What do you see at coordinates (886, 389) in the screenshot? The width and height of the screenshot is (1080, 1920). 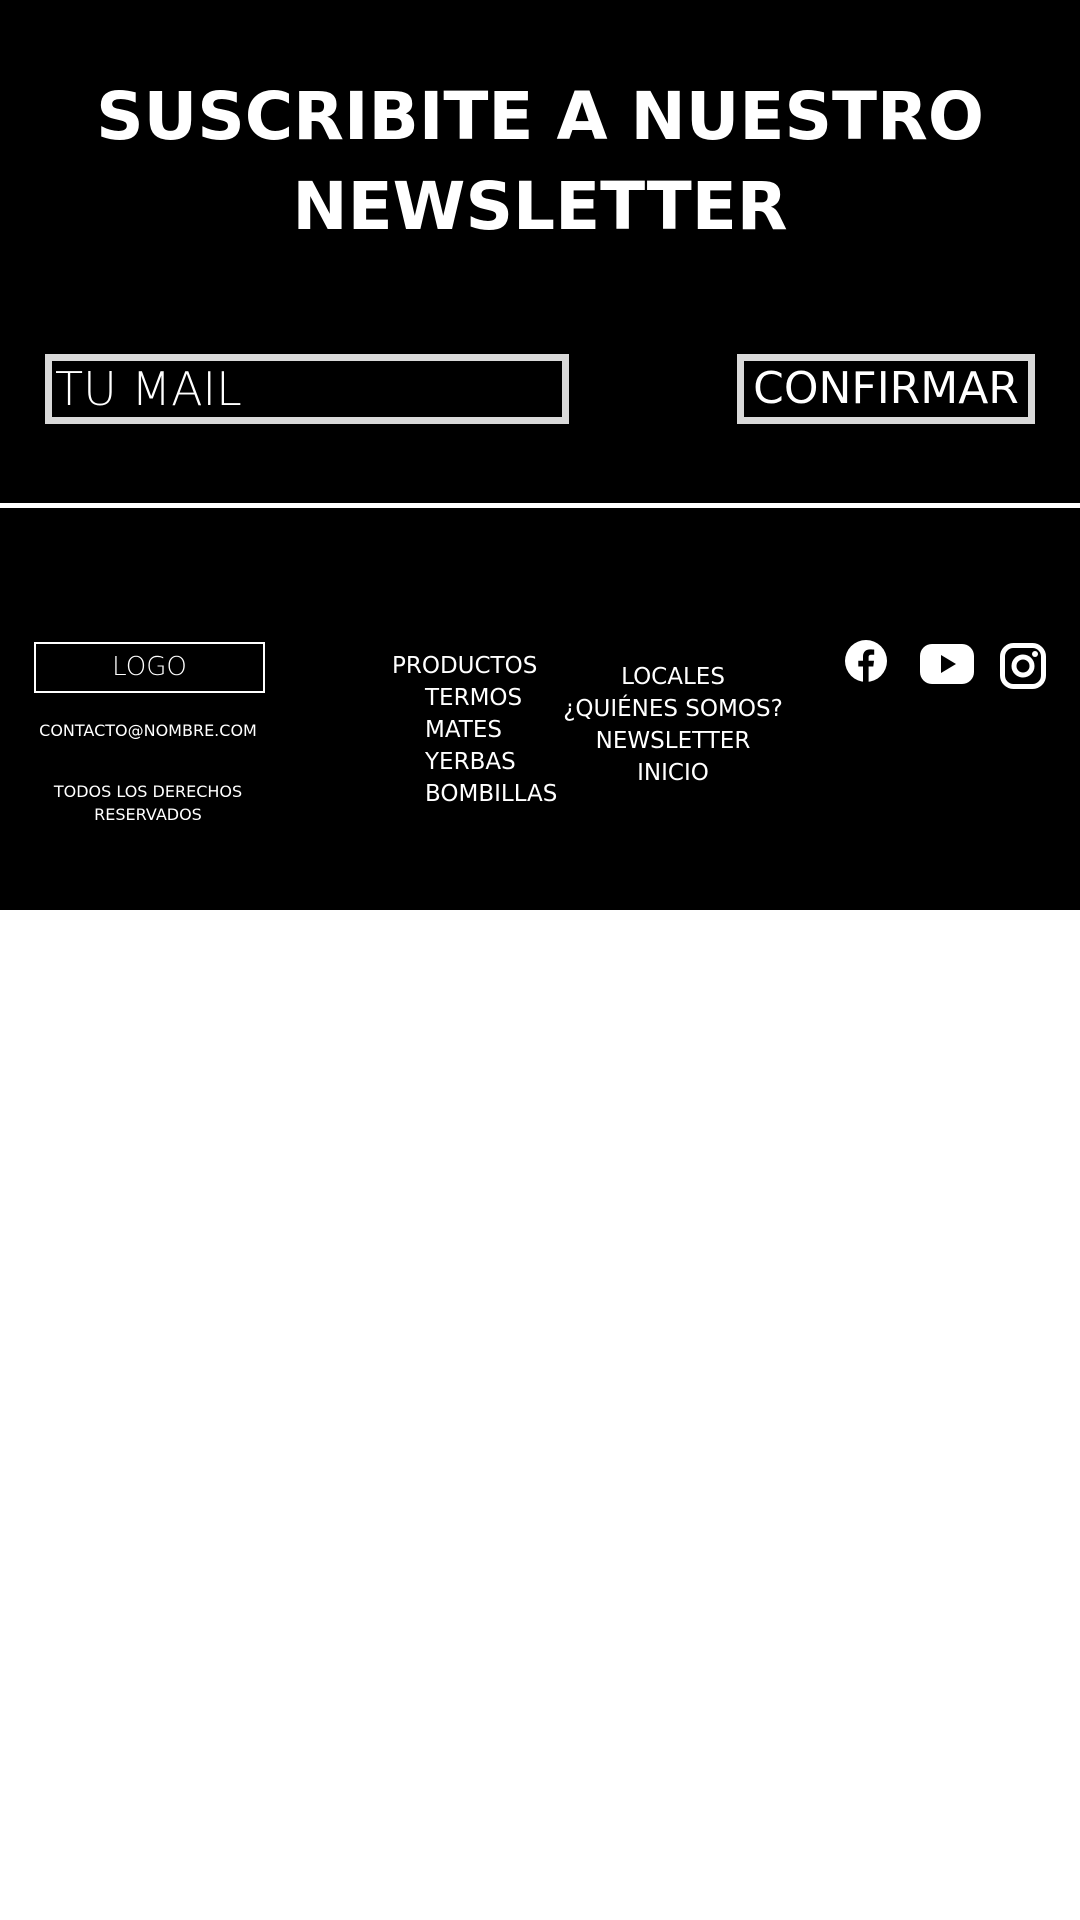 I see `confirm-button: CONFIRMAR` at bounding box center [886, 389].